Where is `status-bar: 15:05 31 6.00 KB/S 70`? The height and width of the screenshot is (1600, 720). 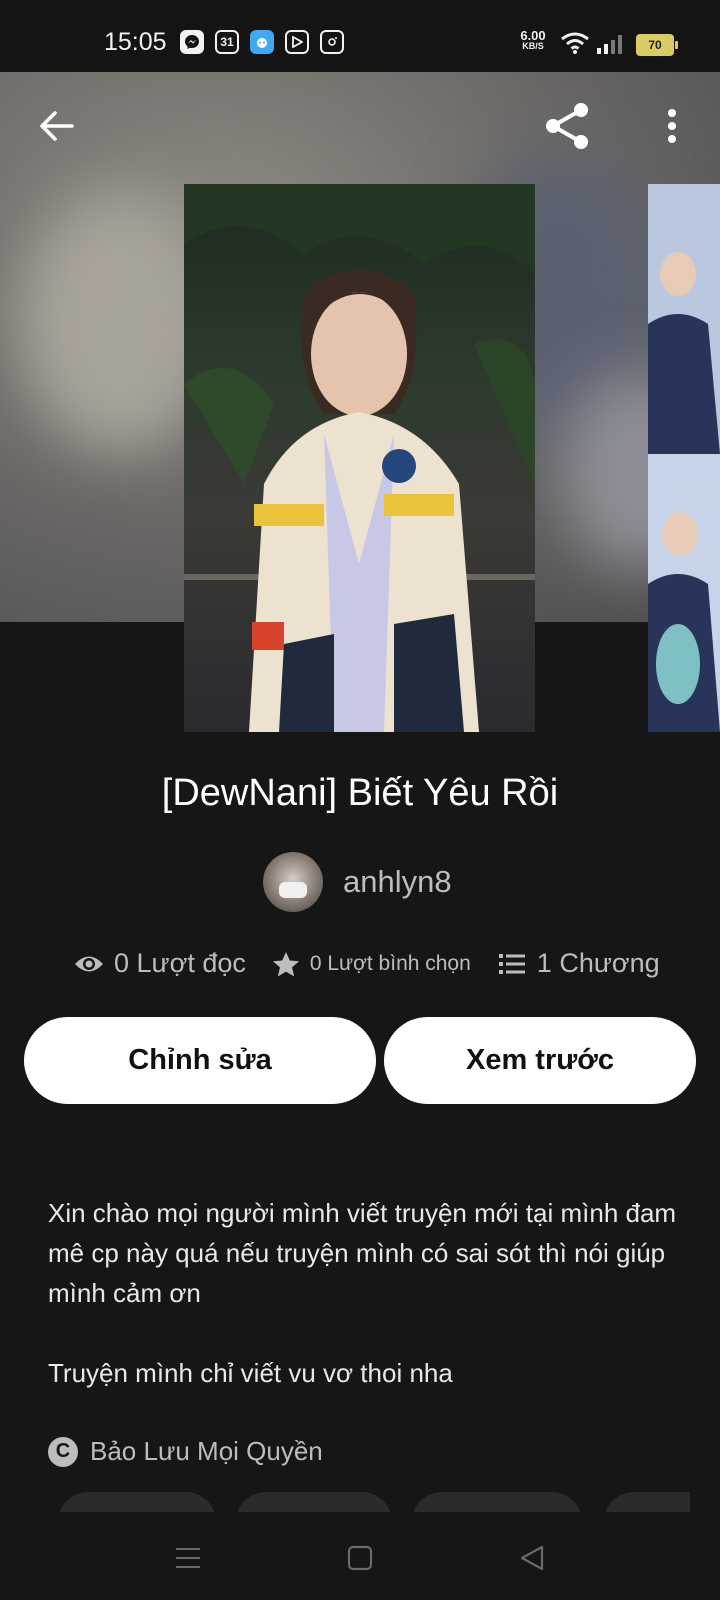 status-bar: 15:05 31 6.00 KB/S 70 is located at coordinates (360, 36).